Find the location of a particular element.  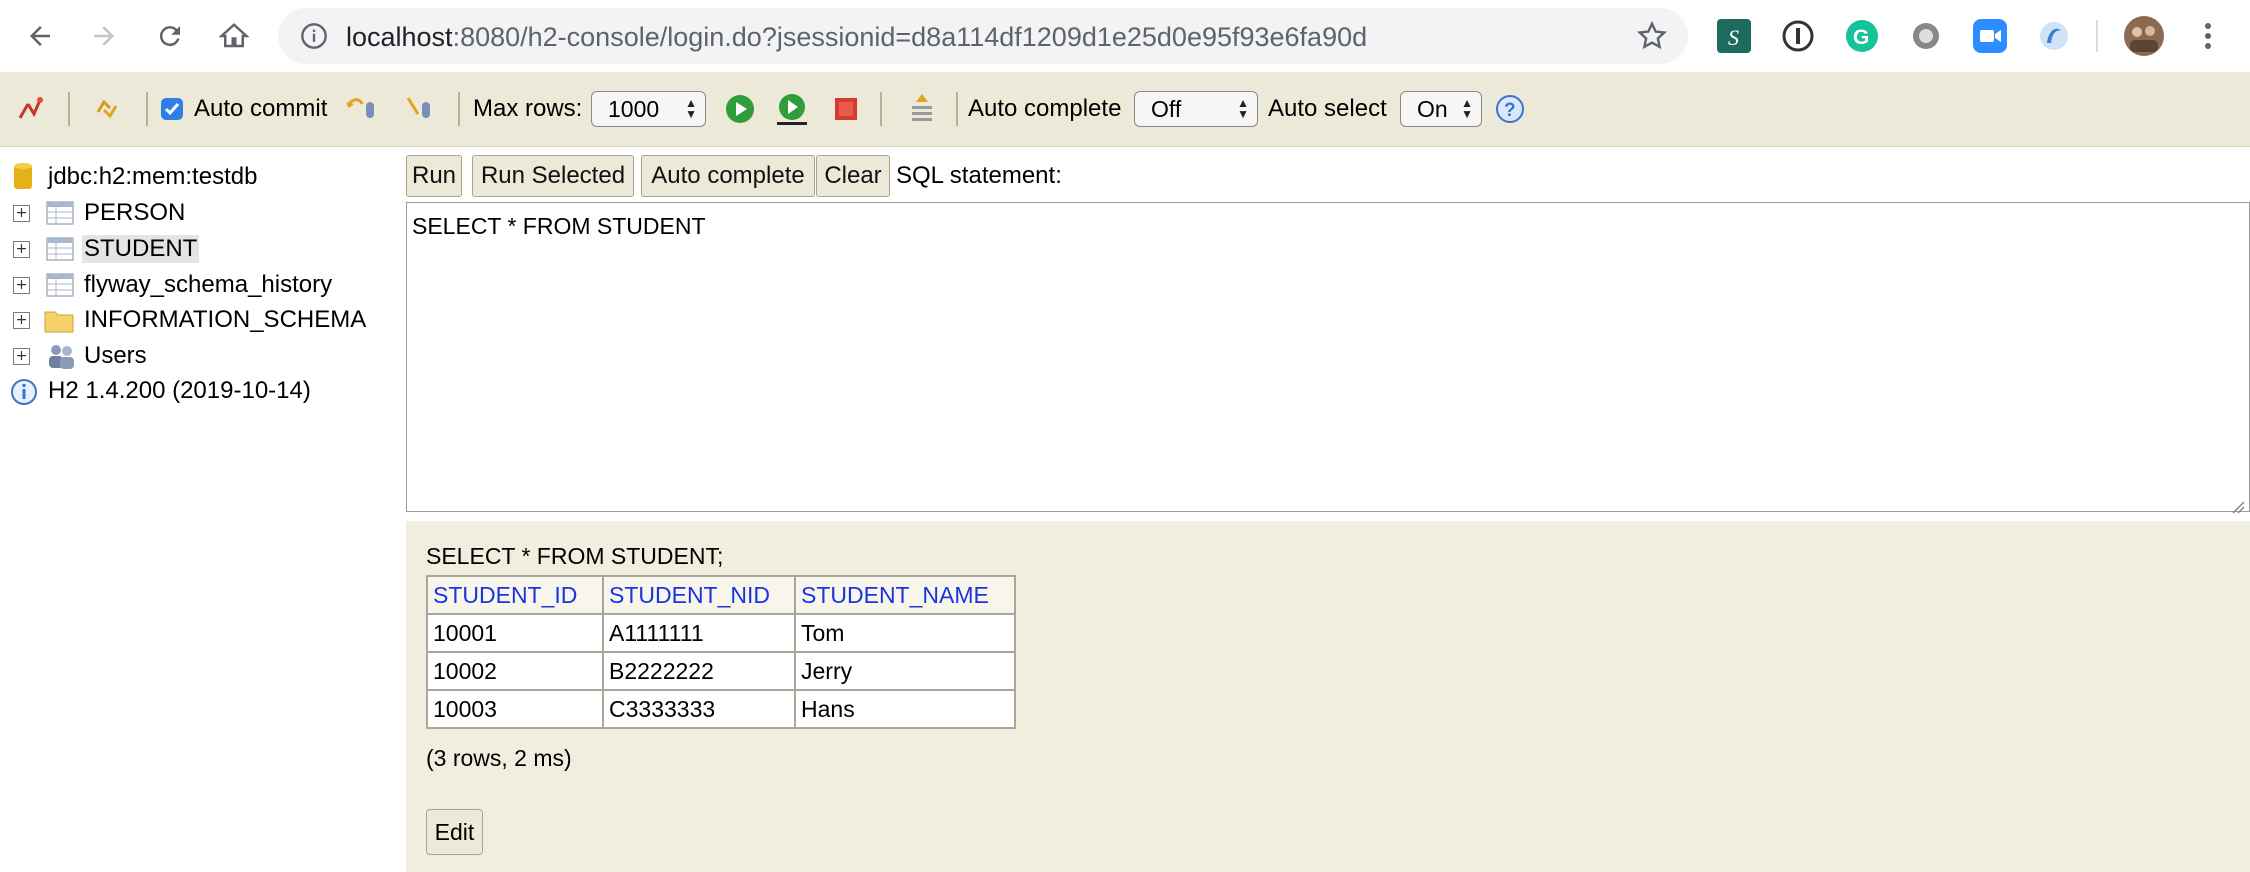

column-header: STUDENT_NID is located at coordinates (699, 595).